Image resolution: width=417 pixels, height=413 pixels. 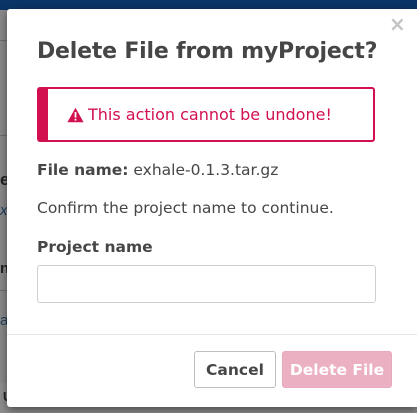 What do you see at coordinates (235, 369) in the screenshot?
I see `cancel-button: Cancel` at bounding box center [235, 369].